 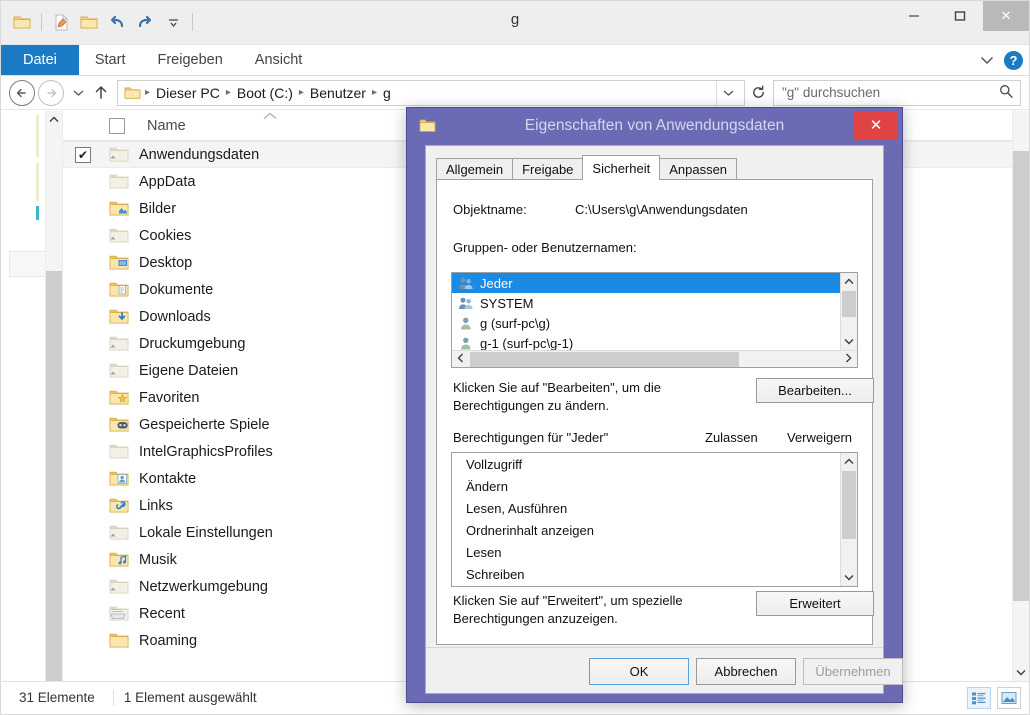 I want to click on undo-icon, so click(x=117, y=22).